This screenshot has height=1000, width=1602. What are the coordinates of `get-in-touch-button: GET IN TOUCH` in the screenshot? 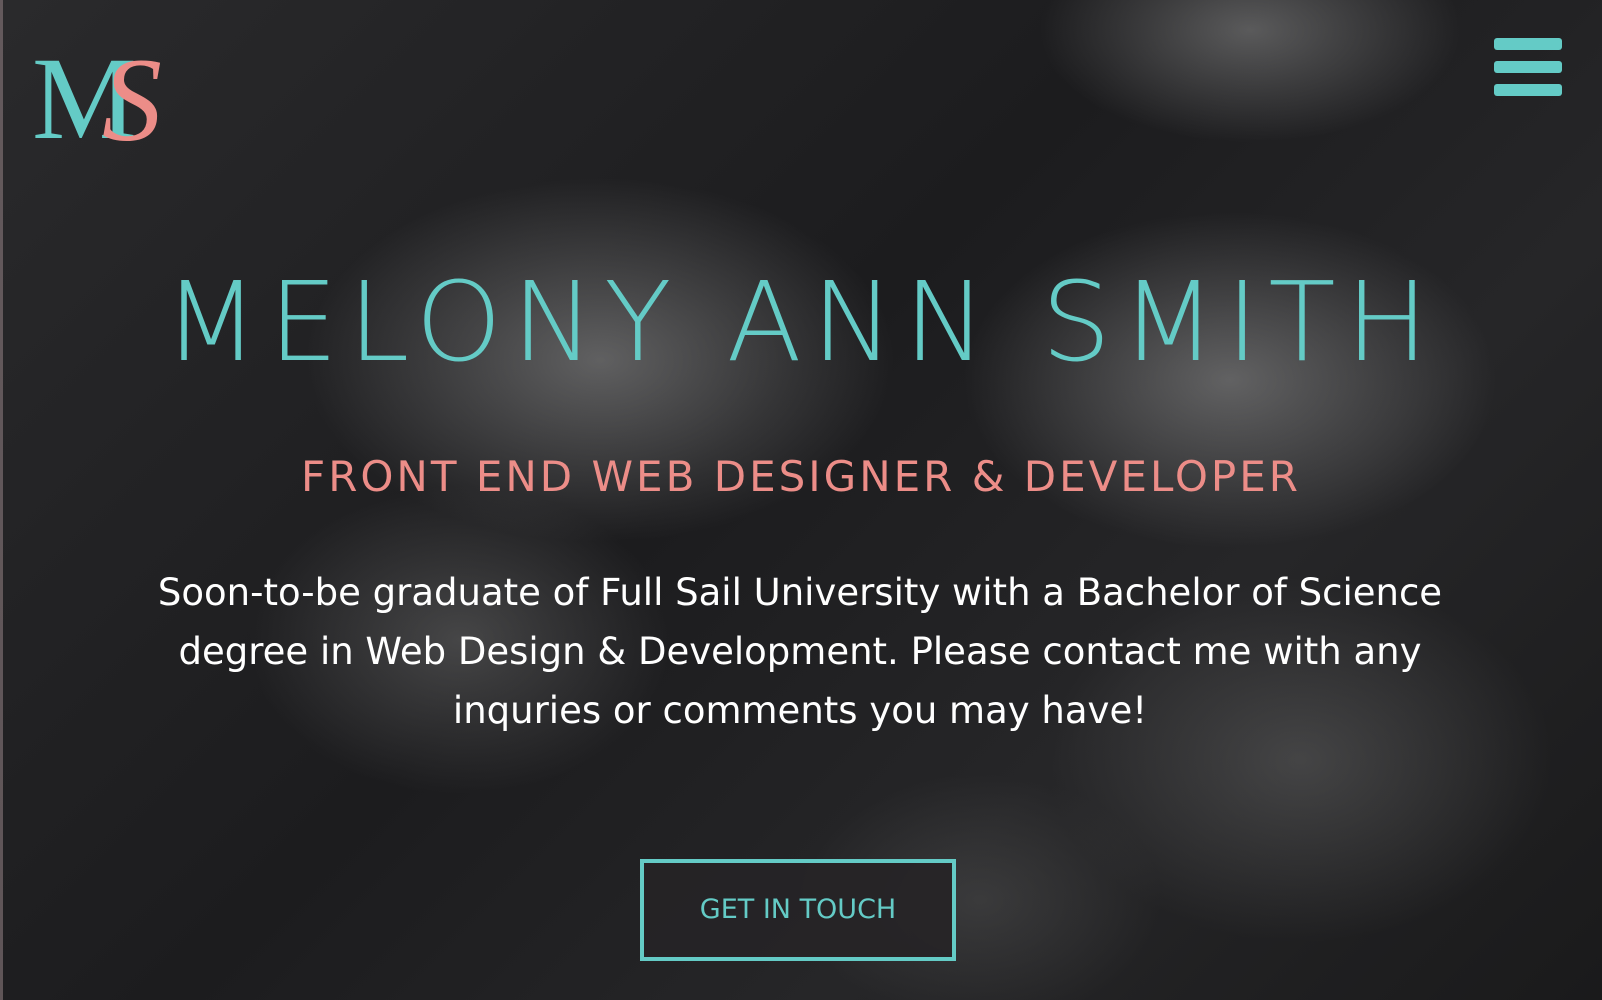 It's located at (798, 910).